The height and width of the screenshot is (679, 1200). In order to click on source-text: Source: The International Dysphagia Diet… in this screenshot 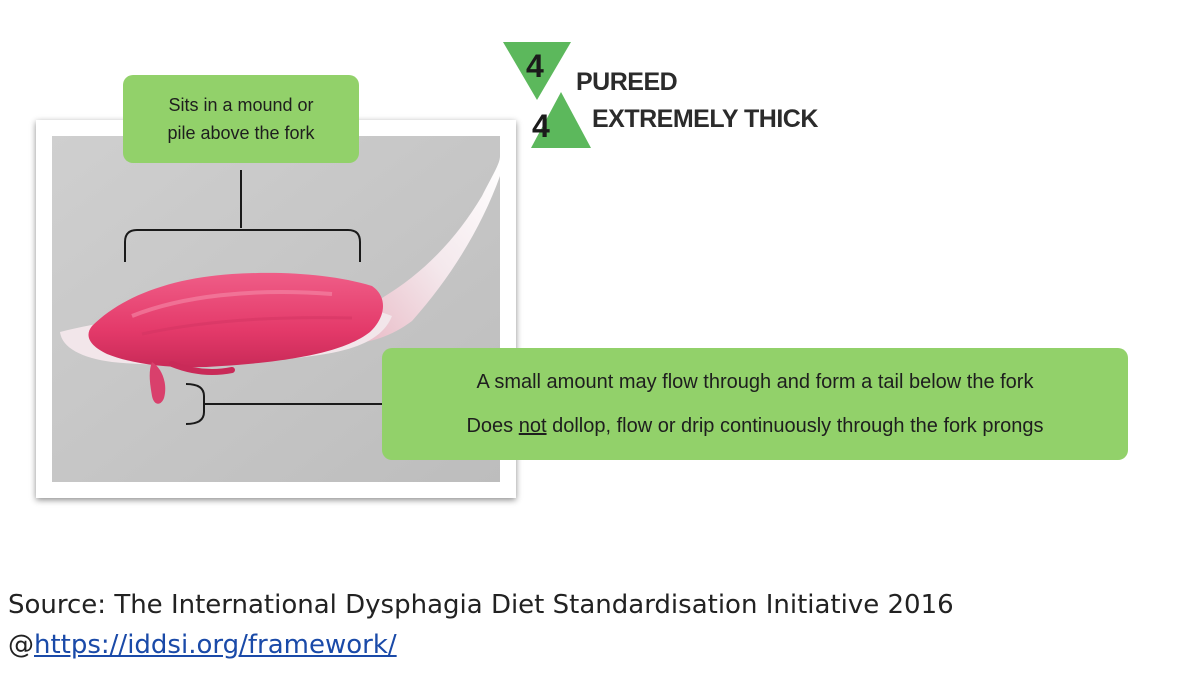, I will do `click(481, 605)`.